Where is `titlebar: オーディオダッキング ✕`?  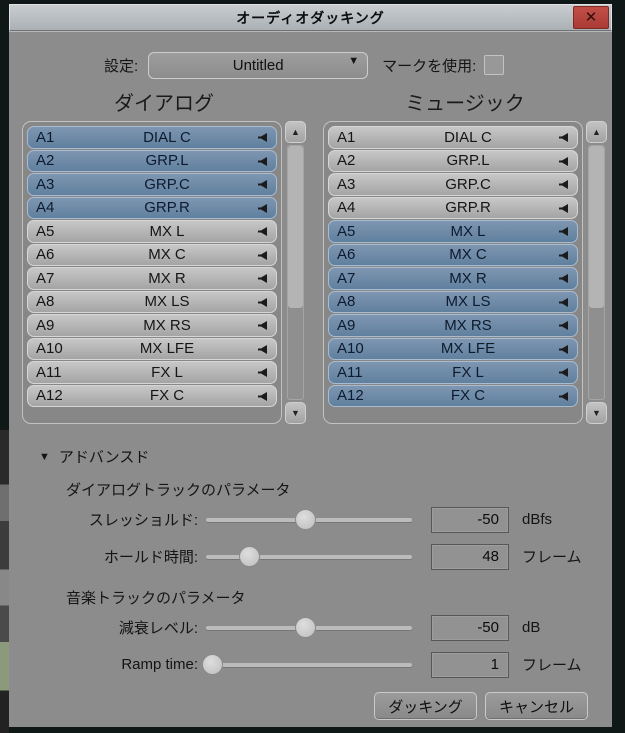
titlebar: オーディオダッキング ✕ is located at coordinates (310, 17).